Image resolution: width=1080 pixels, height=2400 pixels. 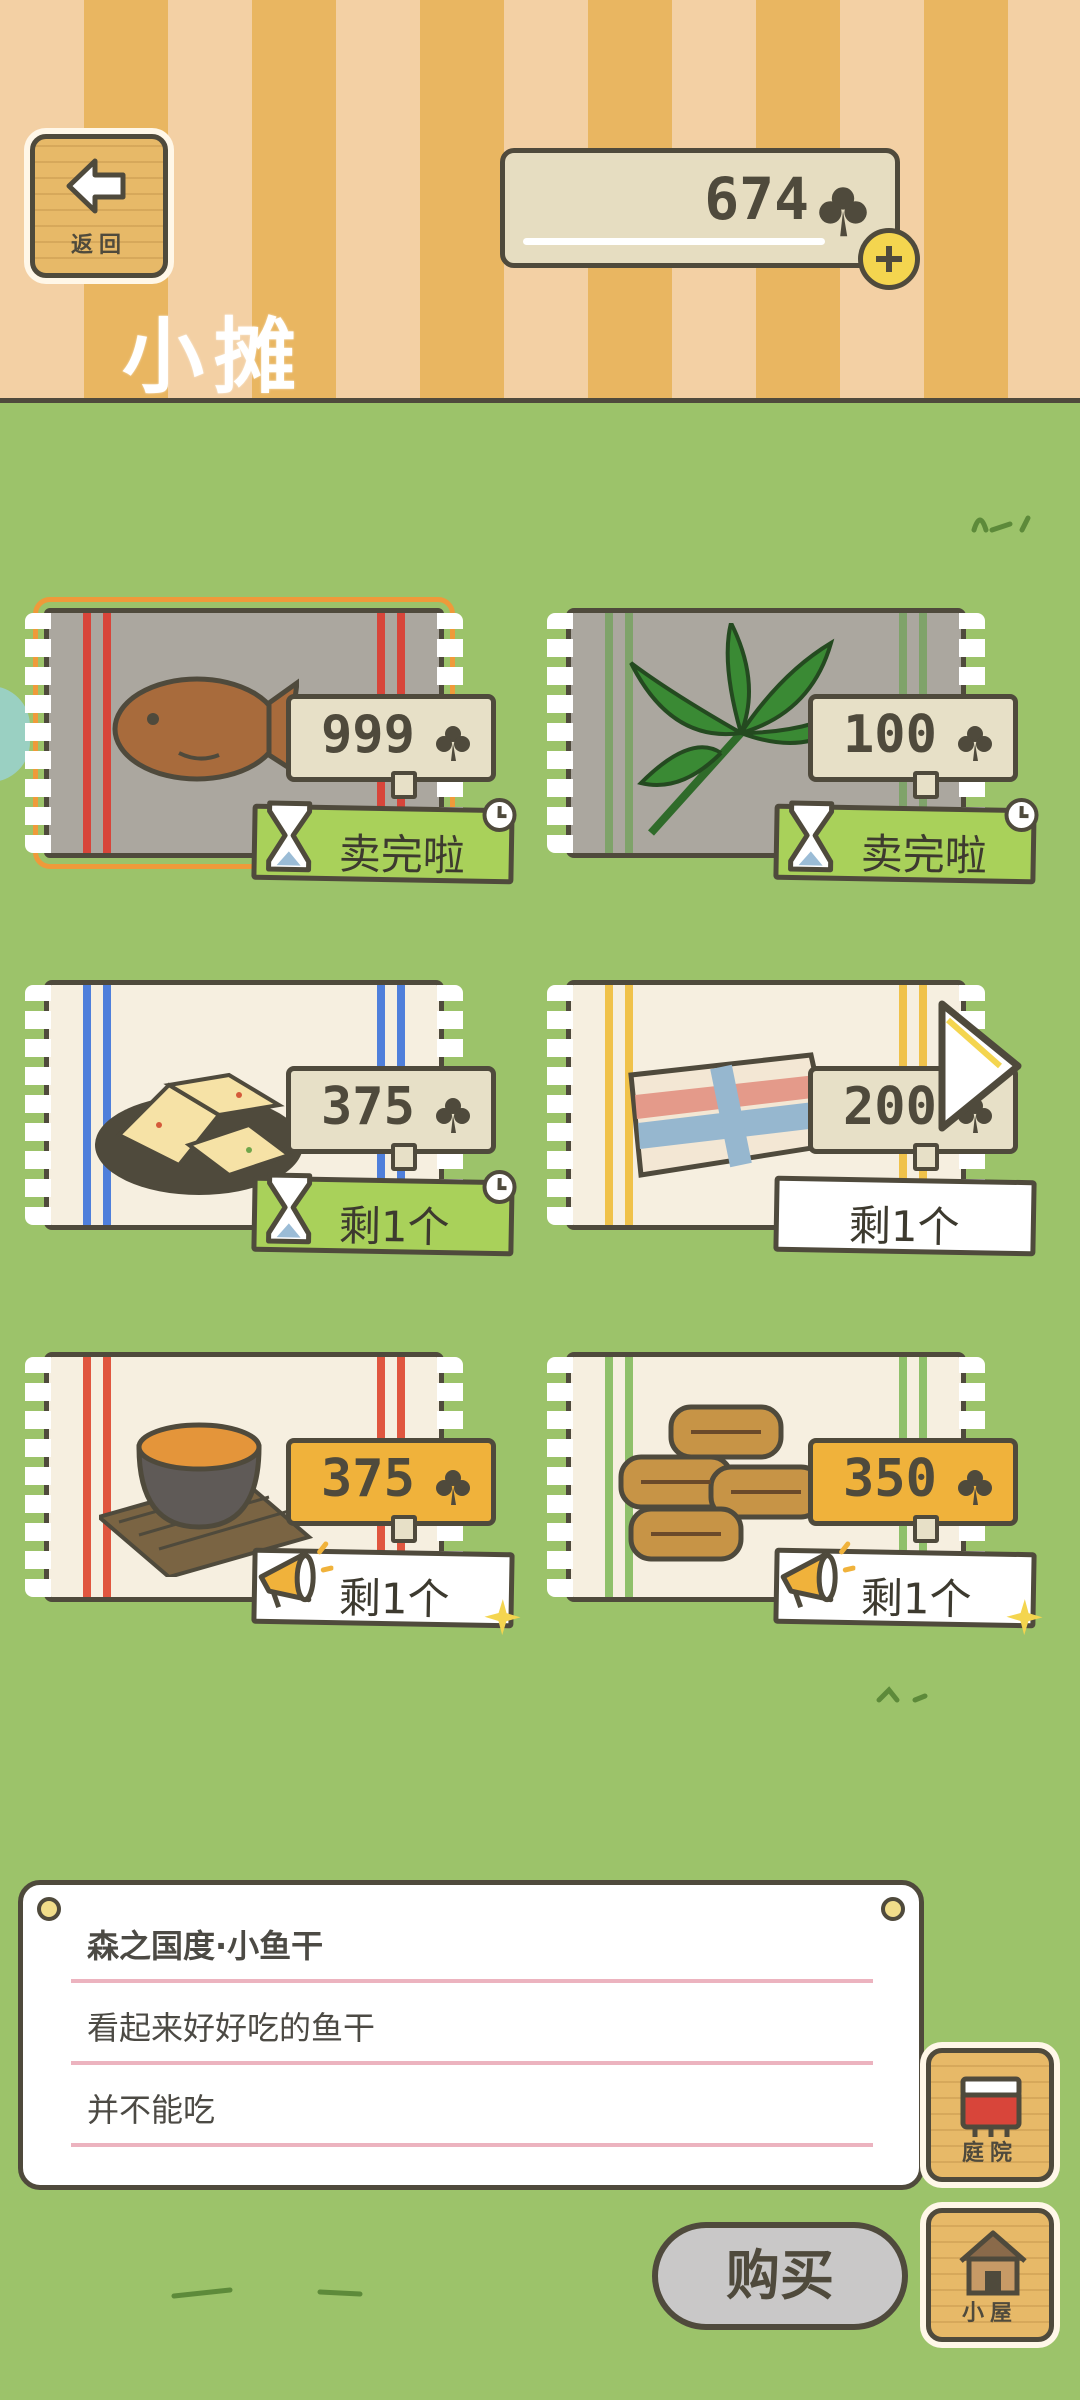 I want to click on back-button: 返回, so click(x=99, y=206).